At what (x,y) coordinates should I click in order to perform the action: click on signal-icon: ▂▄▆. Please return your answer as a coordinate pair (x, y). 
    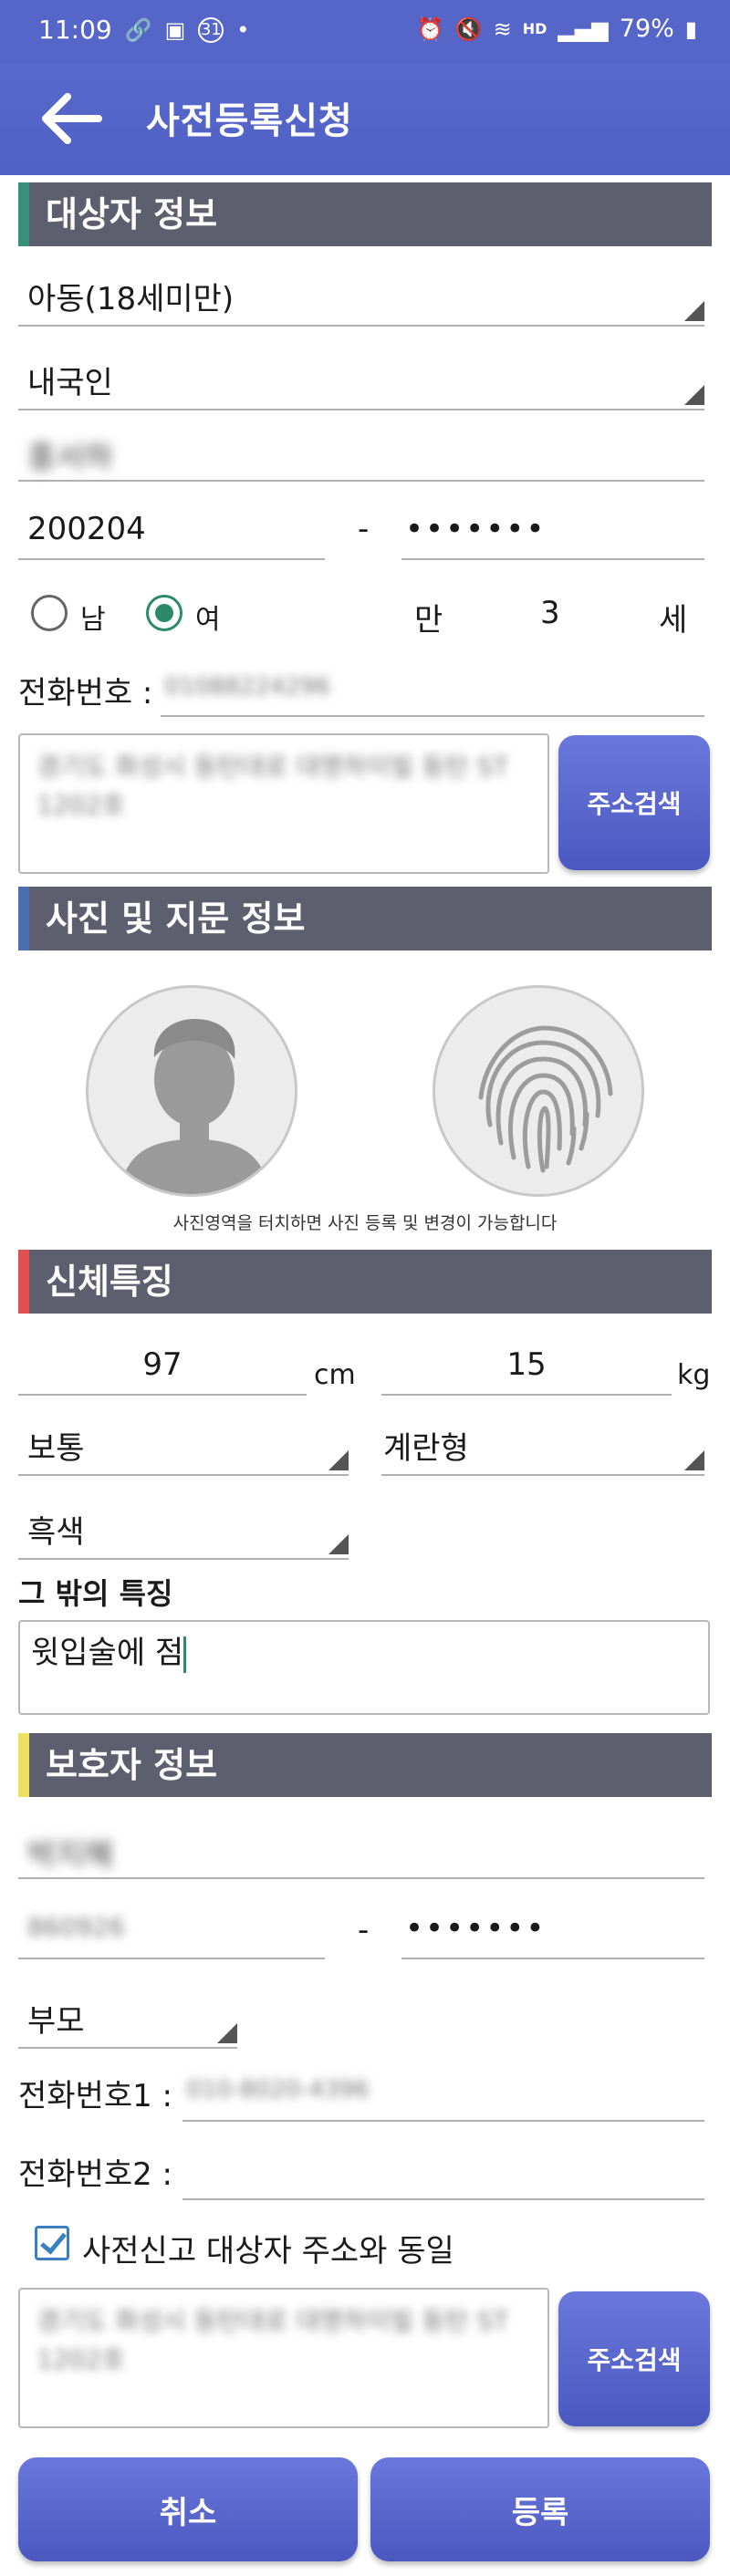
    Looking at the image, I should click on (583, 29).